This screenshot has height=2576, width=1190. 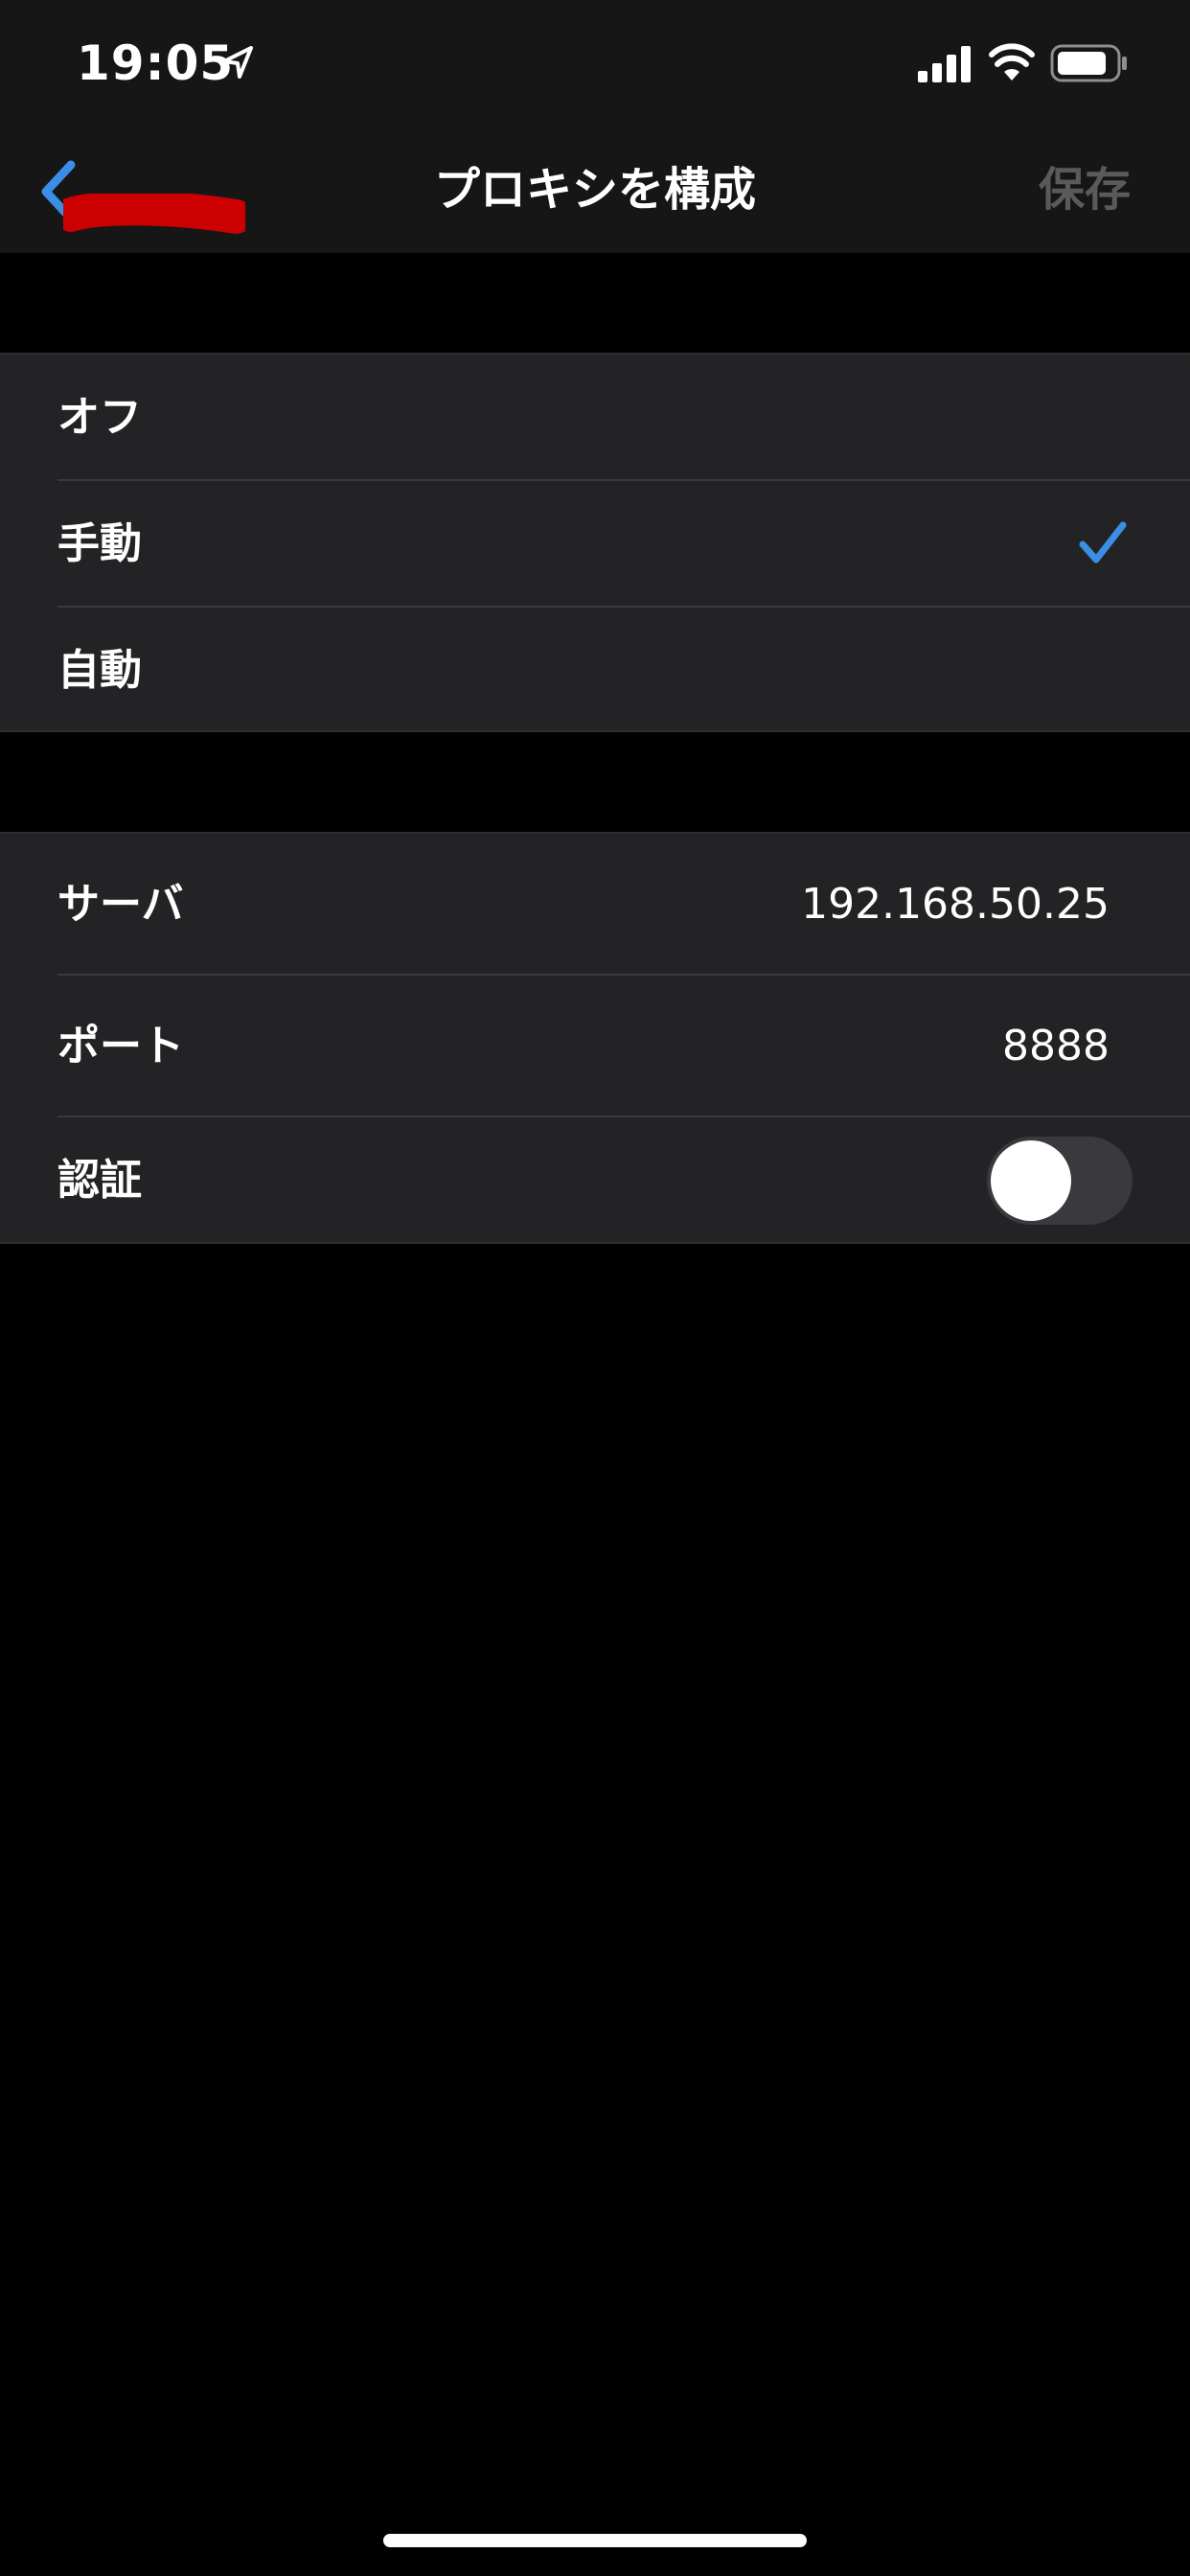 What do you see at coordinates (595, 1046) in the screenshot?
I see `port-row: ポート 8888` at bounding box center [595, 1046].